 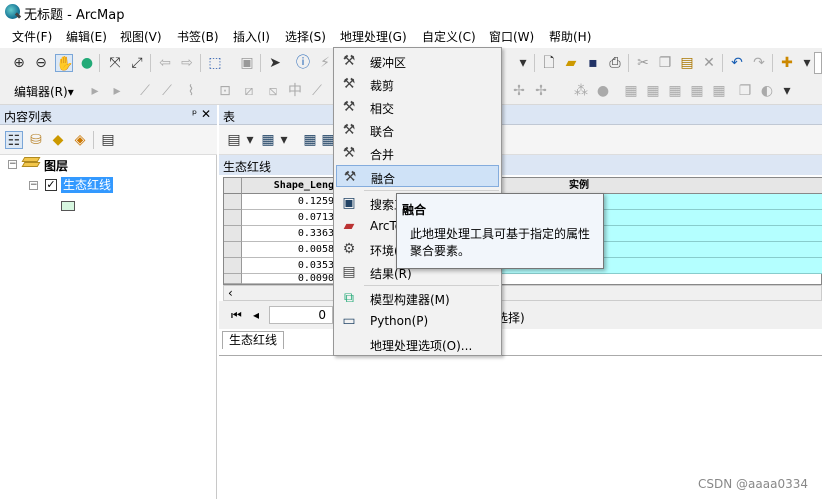 What do you see at coordinates (665, 63) in the screenshot?
I see `copy-icon: ❐` at bounding box center [665, 63].